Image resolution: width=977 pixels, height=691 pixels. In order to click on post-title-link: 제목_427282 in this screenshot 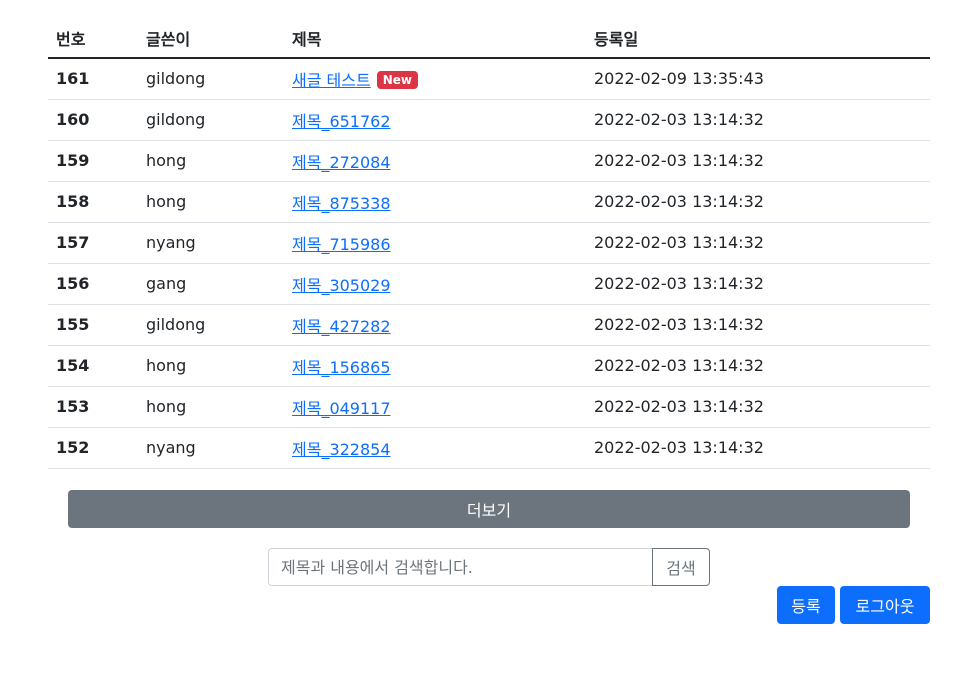, I will do `click(341, 326)`.